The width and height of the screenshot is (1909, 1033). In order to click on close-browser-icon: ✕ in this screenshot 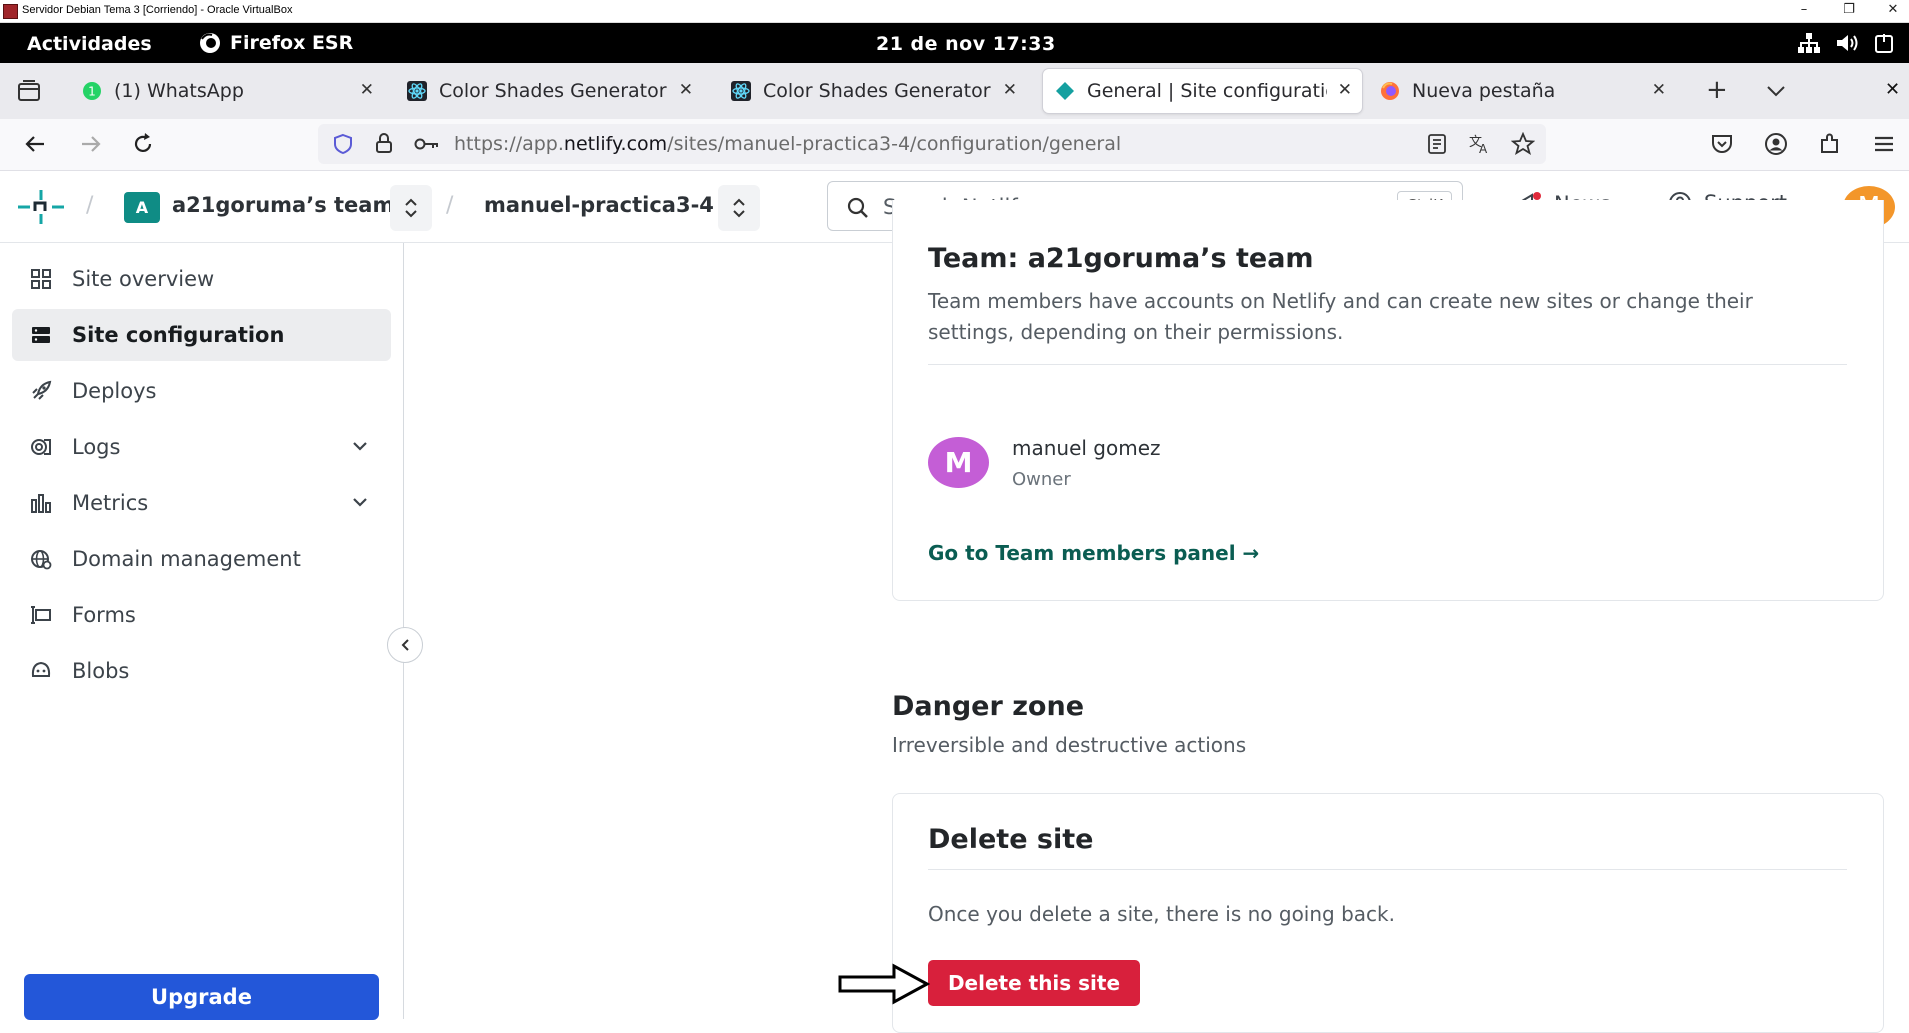, I will do `click(1892, 89)`.